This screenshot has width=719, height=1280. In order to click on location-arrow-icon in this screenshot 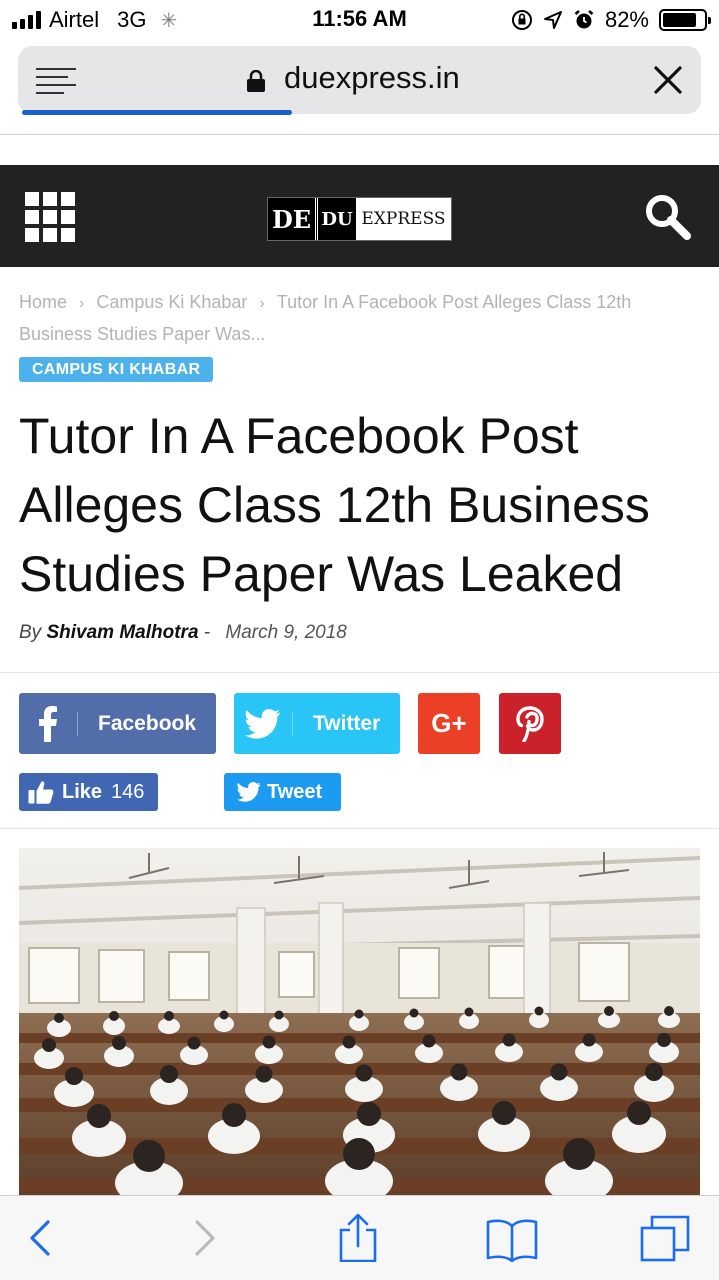, I will do `click(552, 20)`.